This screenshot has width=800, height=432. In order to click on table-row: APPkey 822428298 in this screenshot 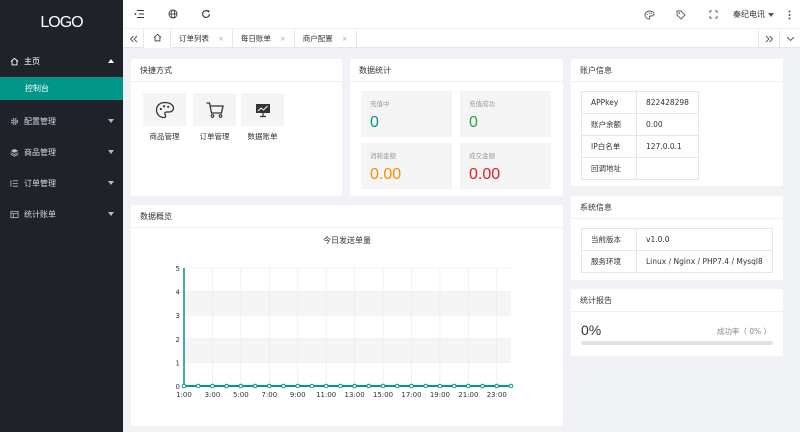, I will do `click(640, 102)`.